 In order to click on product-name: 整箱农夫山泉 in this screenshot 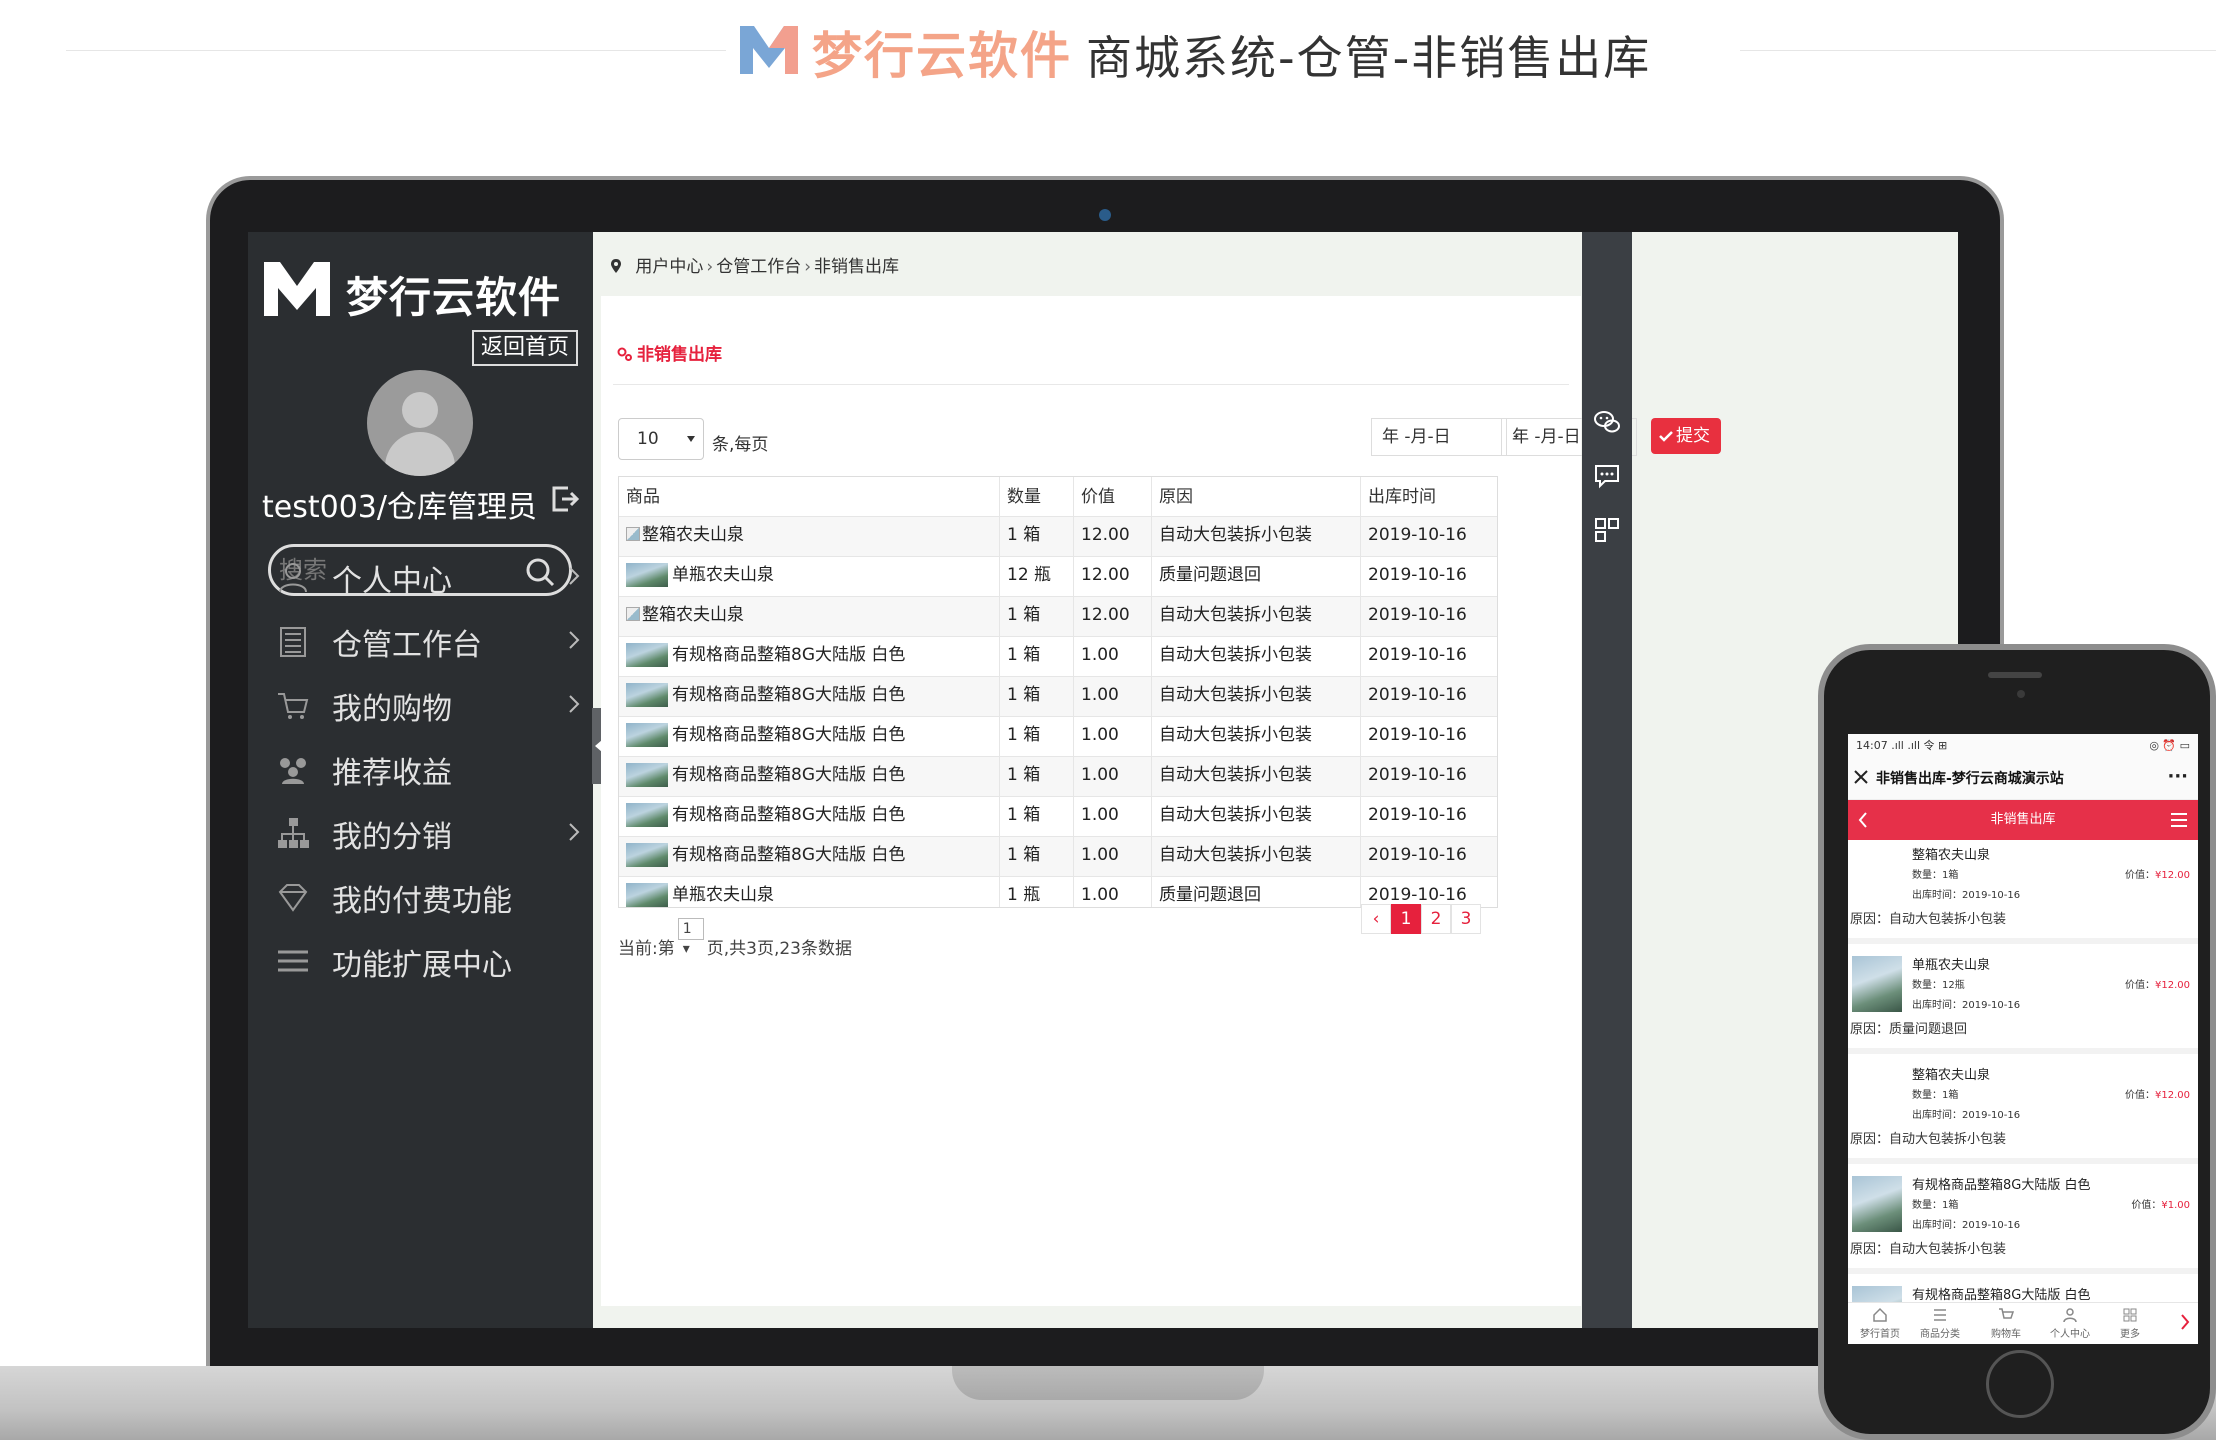, I will do `click(1951, 853)`.